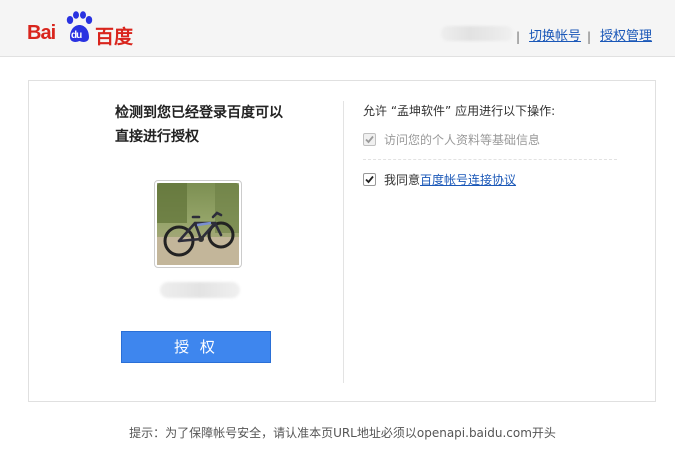 The height and width of the screenshot is (458, 675). I want to click on auth-manage-link: 授权管理, so click(626, 37).